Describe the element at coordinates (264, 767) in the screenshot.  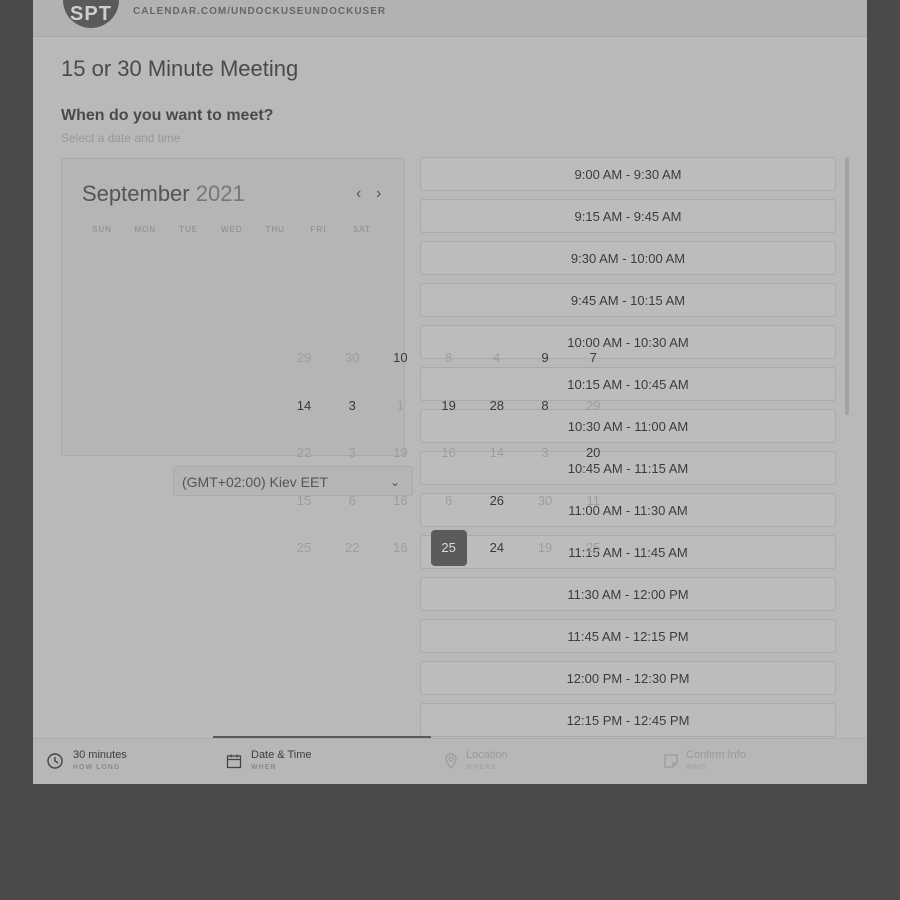
I see `step-date-time-sub: WHEN` at that location.